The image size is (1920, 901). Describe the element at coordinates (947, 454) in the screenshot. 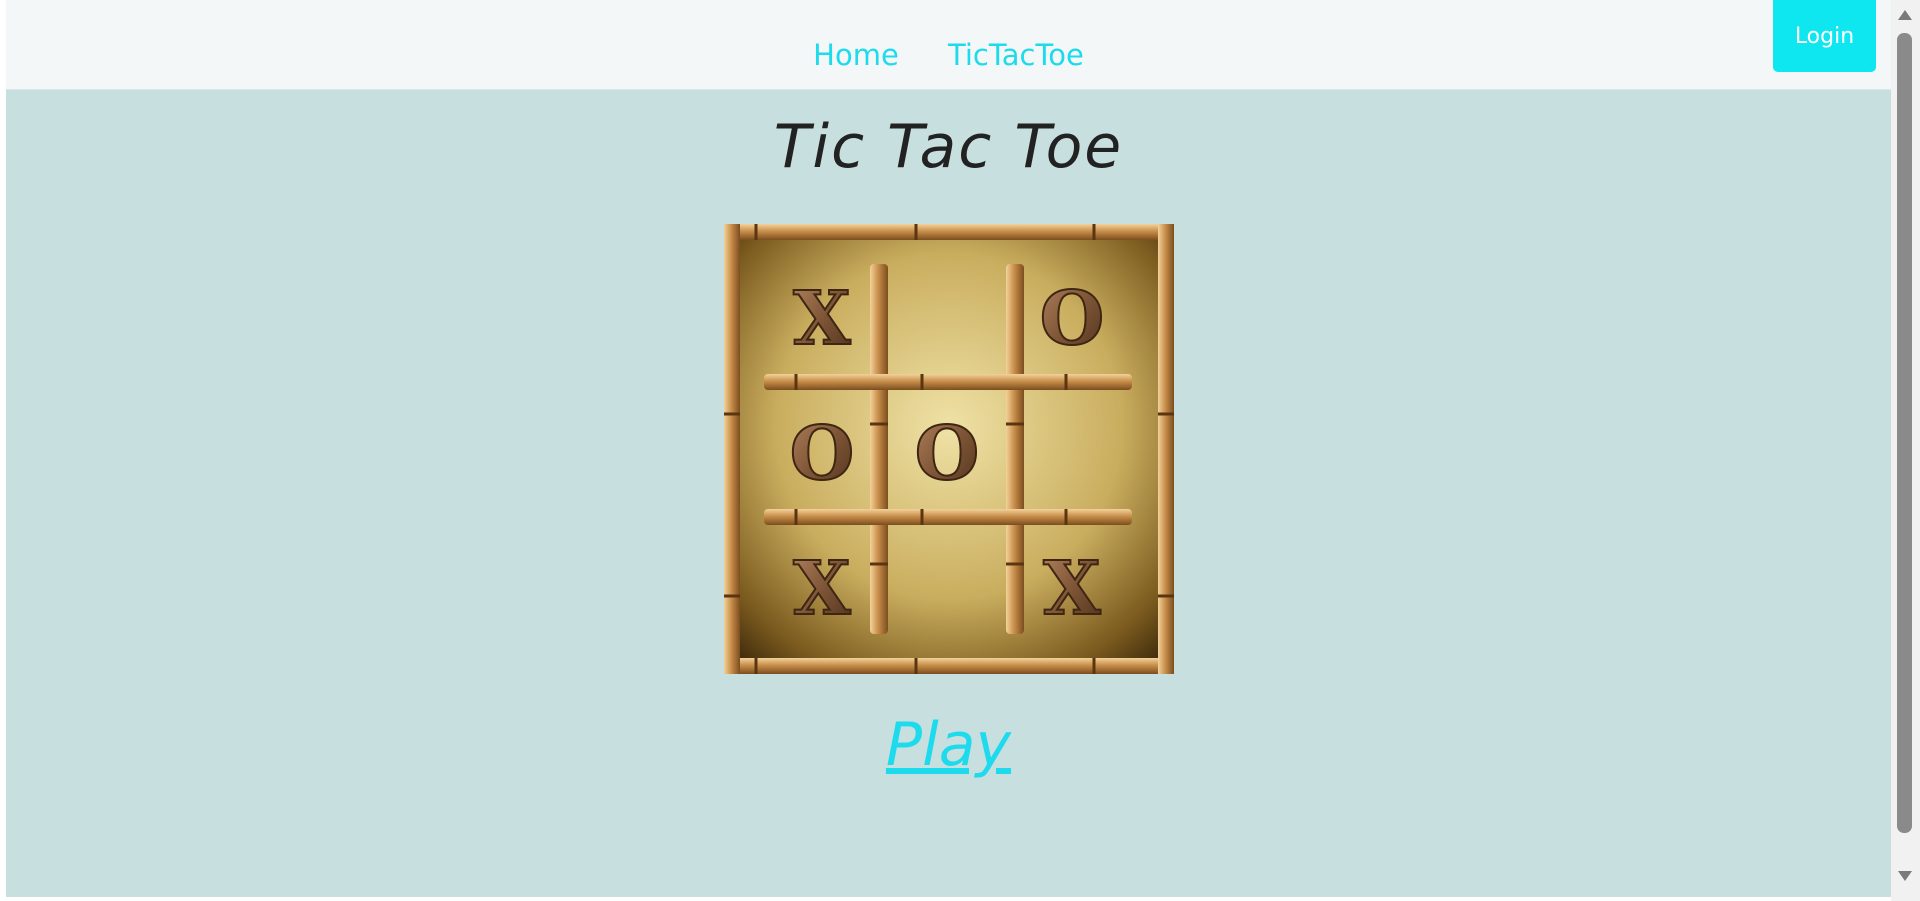

I see `board-cell-5: O` at that location.